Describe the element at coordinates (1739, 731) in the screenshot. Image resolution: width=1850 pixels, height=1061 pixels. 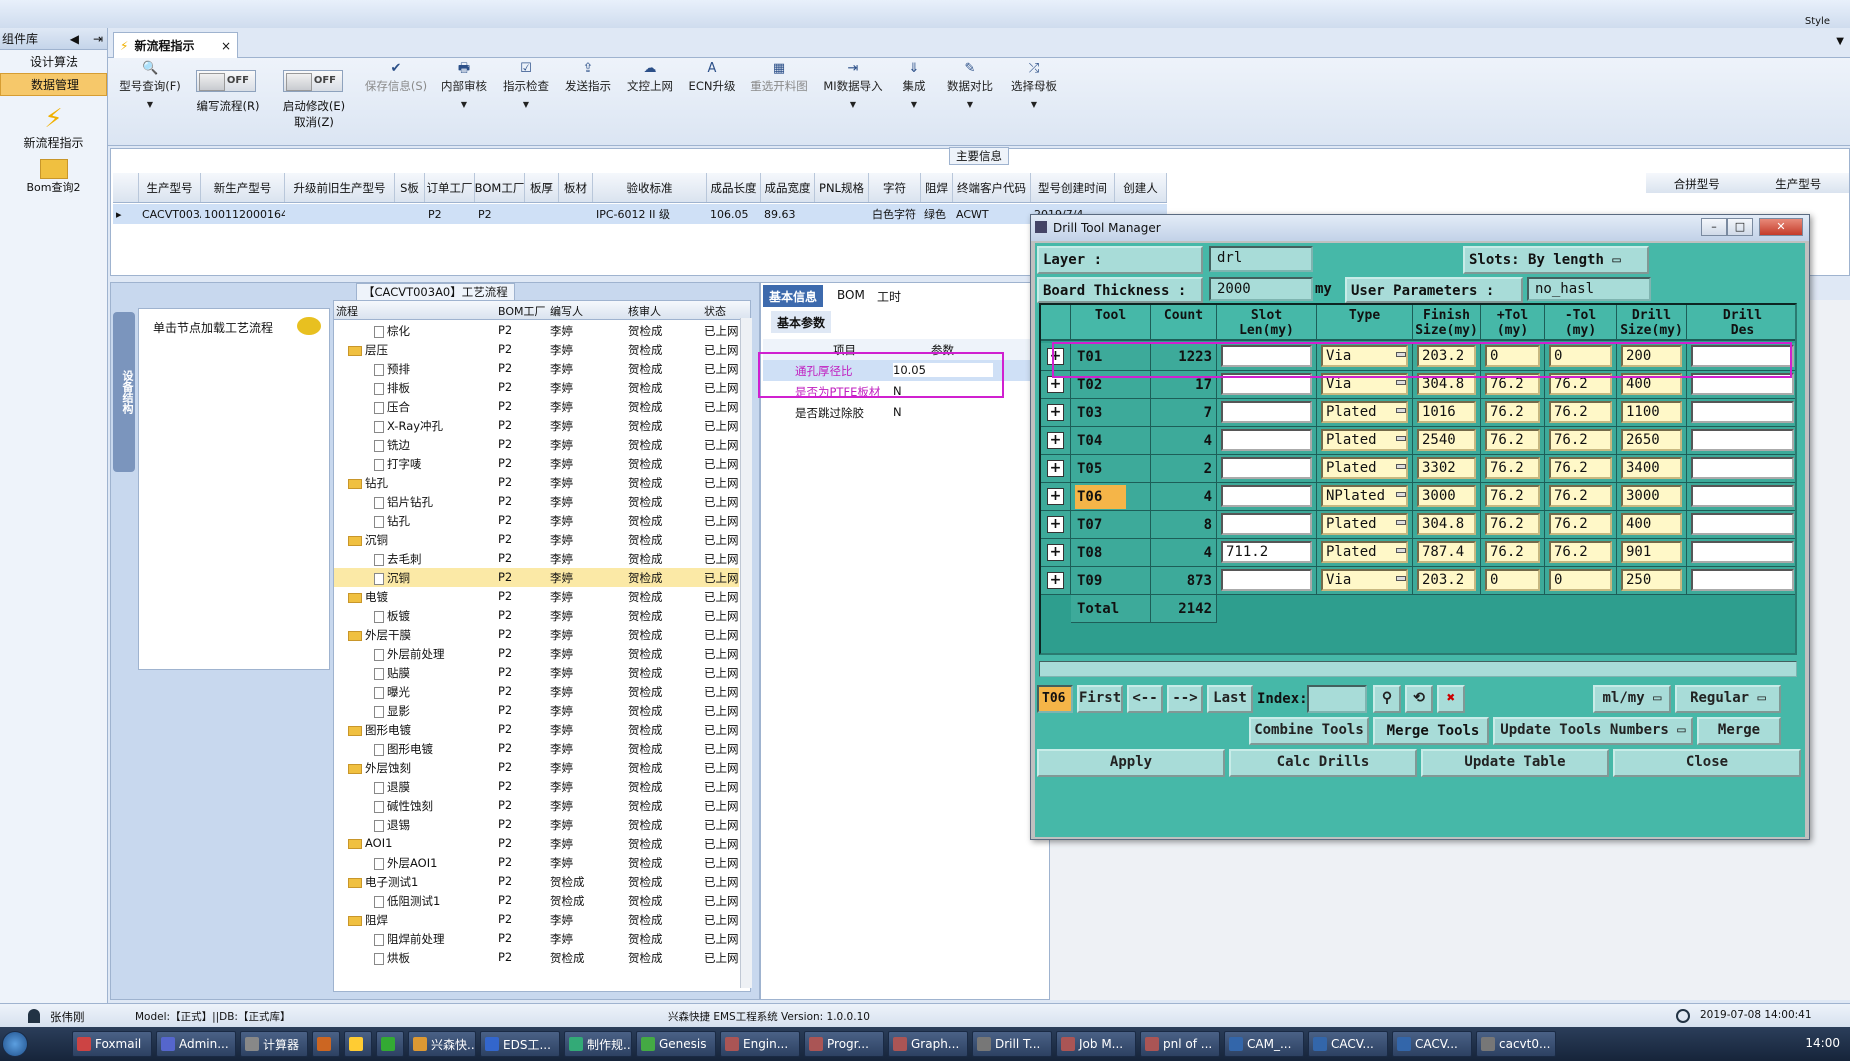
I see `merge-button: Merge` at that location.